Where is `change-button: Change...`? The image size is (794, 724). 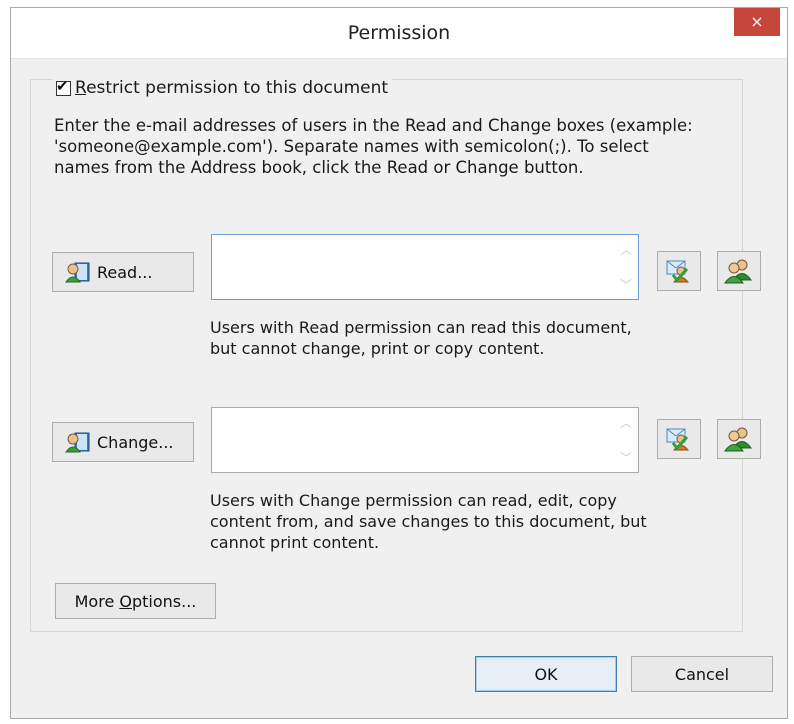
change-button: Change... is located at coordinates (123, 442).